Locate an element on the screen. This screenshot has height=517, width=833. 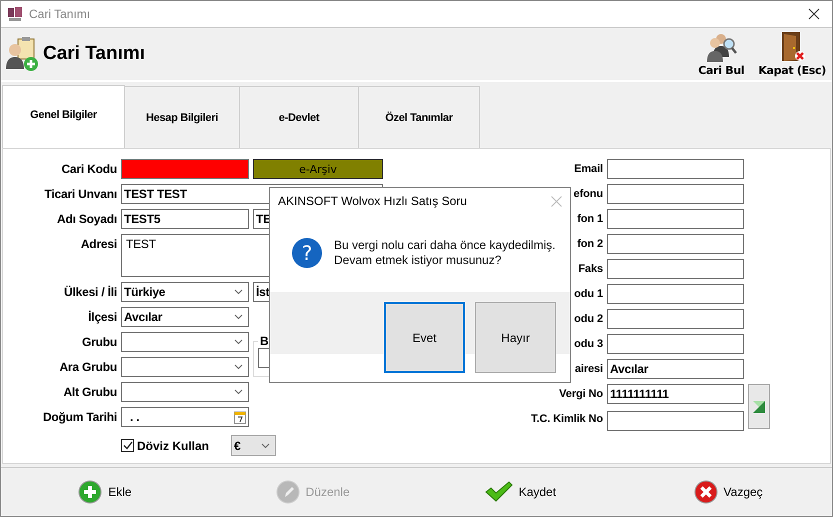
field-label: T.C. Kimlik No is located at coordinates (567, 419).